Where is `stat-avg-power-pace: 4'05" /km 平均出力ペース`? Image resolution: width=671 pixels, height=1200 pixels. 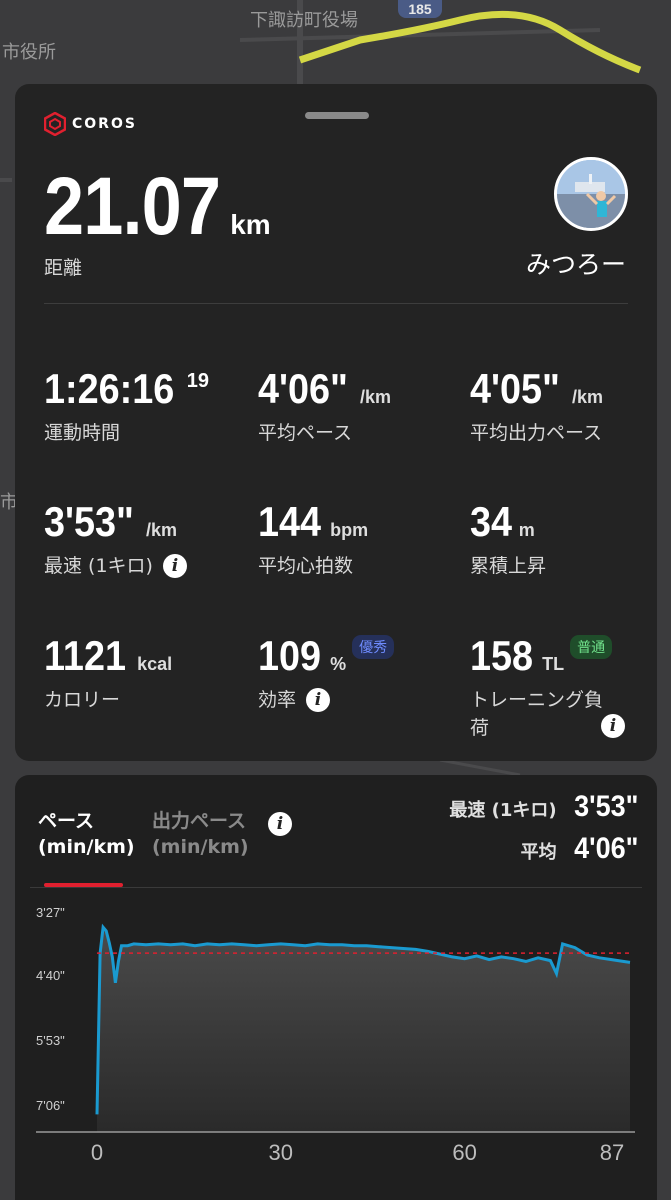
stat-avg-power-pace: 4'05" /km 平均出力ペース is located at coordinates (536, 406).